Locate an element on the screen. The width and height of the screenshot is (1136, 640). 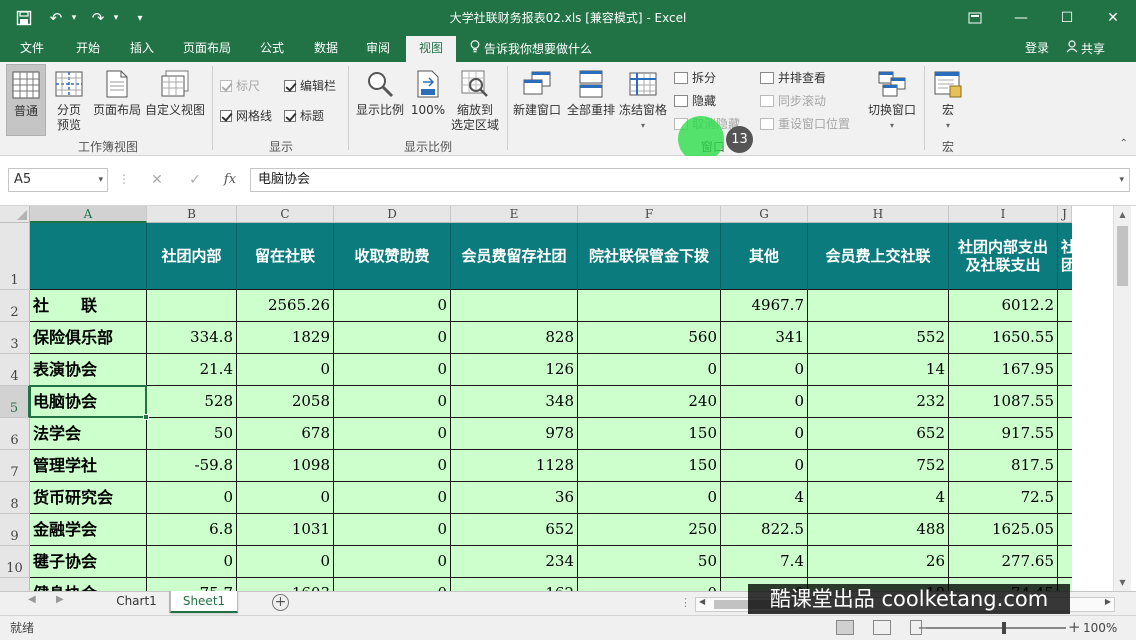
cell-f5: 240 is located at coordinates (649, 402).